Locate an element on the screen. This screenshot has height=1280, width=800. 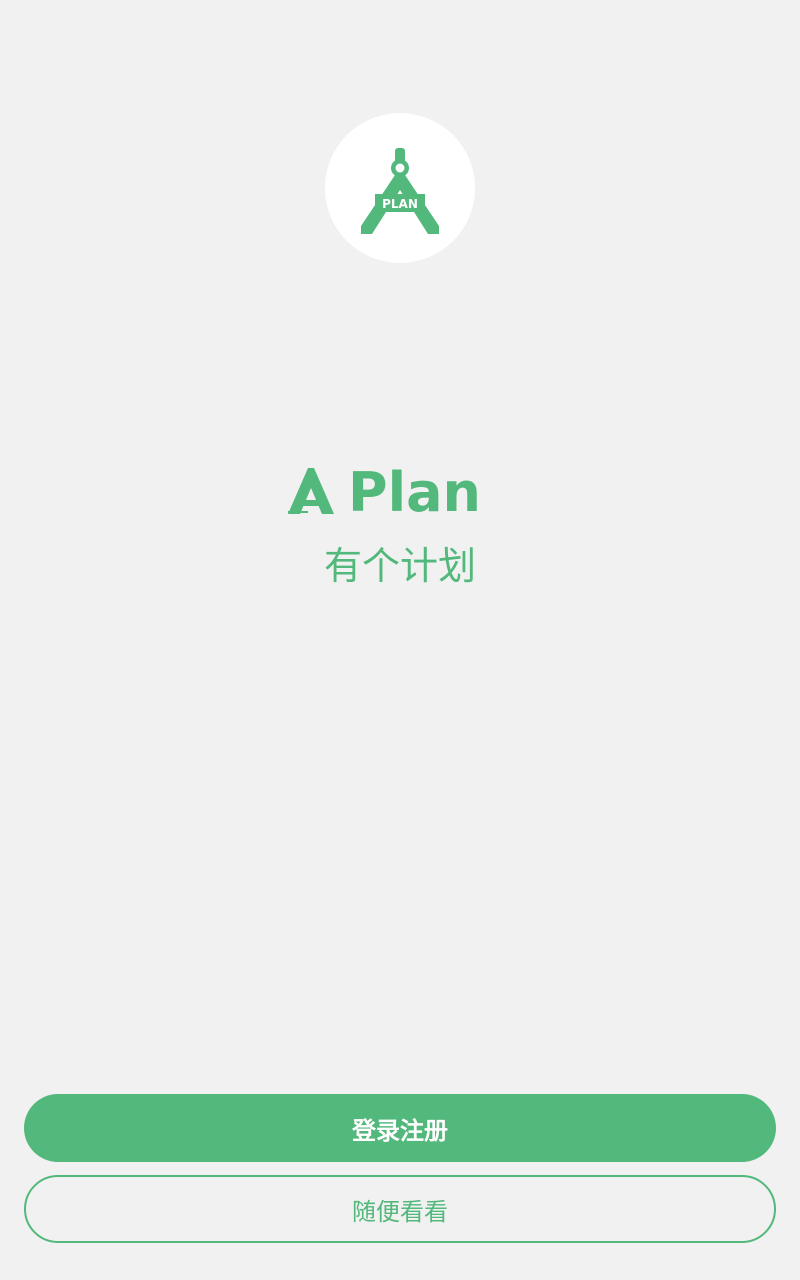
app-wordmark: Plan is located at coordinates (384, 490).